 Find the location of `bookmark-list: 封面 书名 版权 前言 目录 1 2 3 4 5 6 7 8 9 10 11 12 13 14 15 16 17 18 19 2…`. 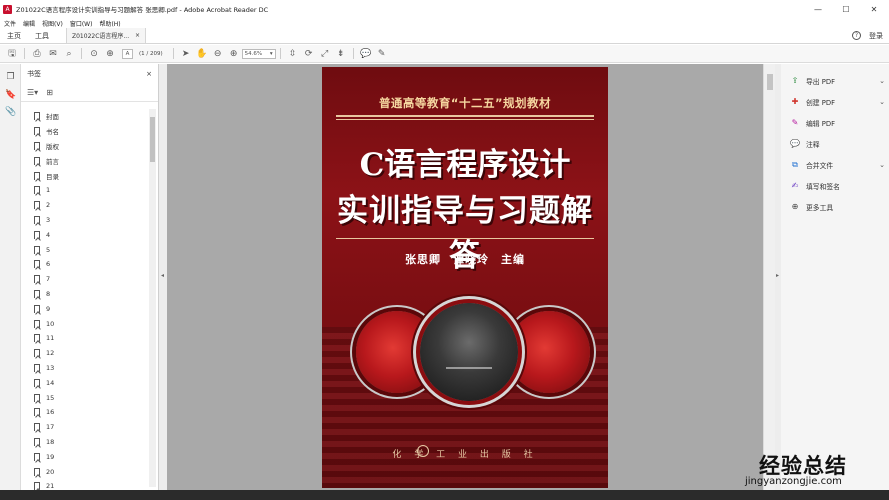

bookmark-list: 封面 书名 版权 前言 目录 1 2 3 4 5 6 7 8 9 10 11 12 13 14 15 16 17 18 19 2… is located at coordinates (85, 299).